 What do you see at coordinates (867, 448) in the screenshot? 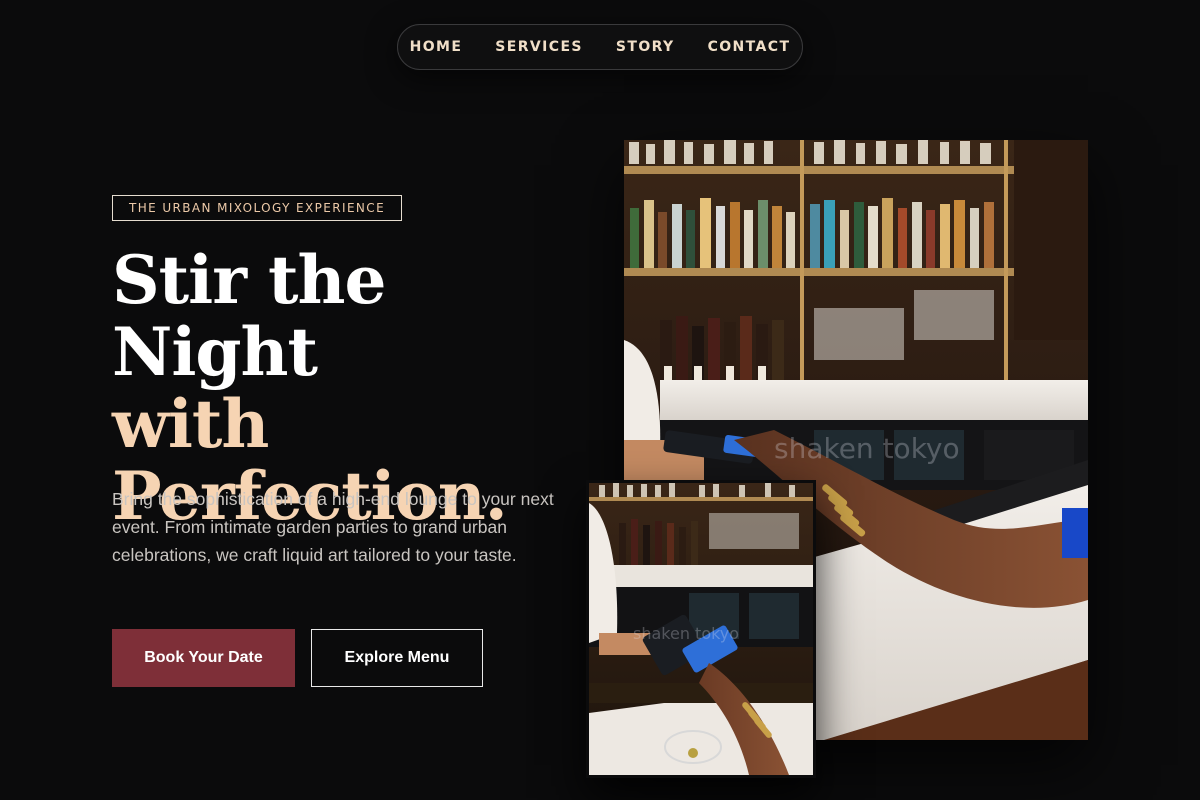
I see `large-photo-watermark: shaken tokyo` at bounding box center [867, 448].